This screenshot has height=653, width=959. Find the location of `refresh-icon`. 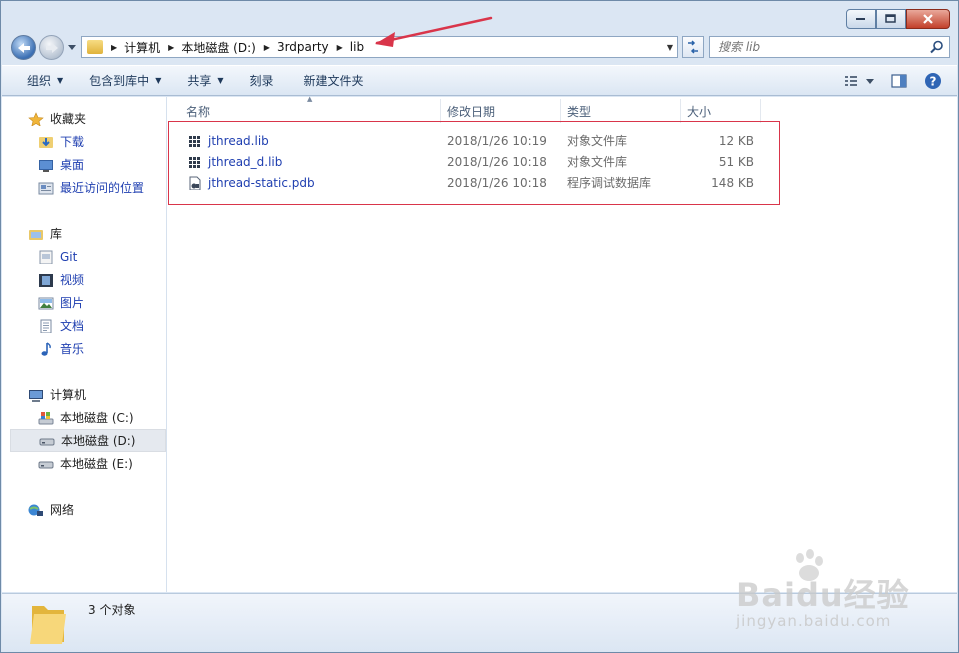

refresh-icon is located at coordinates (693, 47).